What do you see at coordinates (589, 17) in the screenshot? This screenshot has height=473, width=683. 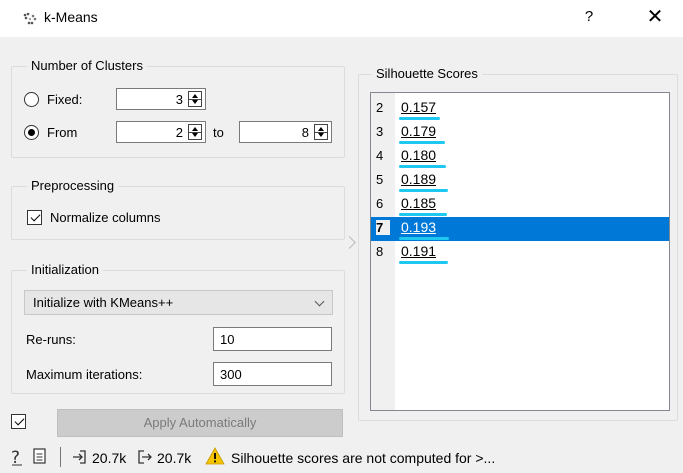 I see `help-button: ?` at bounding box center [589, 17].